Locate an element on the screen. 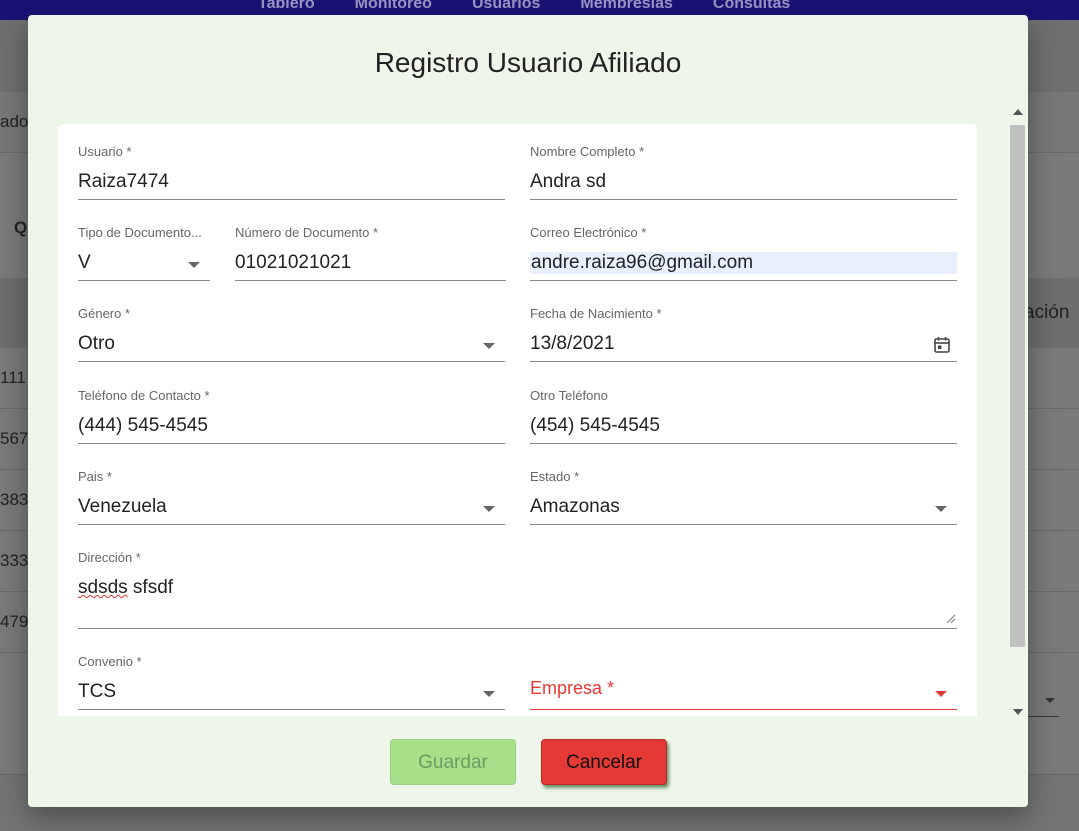 The image size is (1079, 831). genero-value: Otro is located at coordinates (96, 344).